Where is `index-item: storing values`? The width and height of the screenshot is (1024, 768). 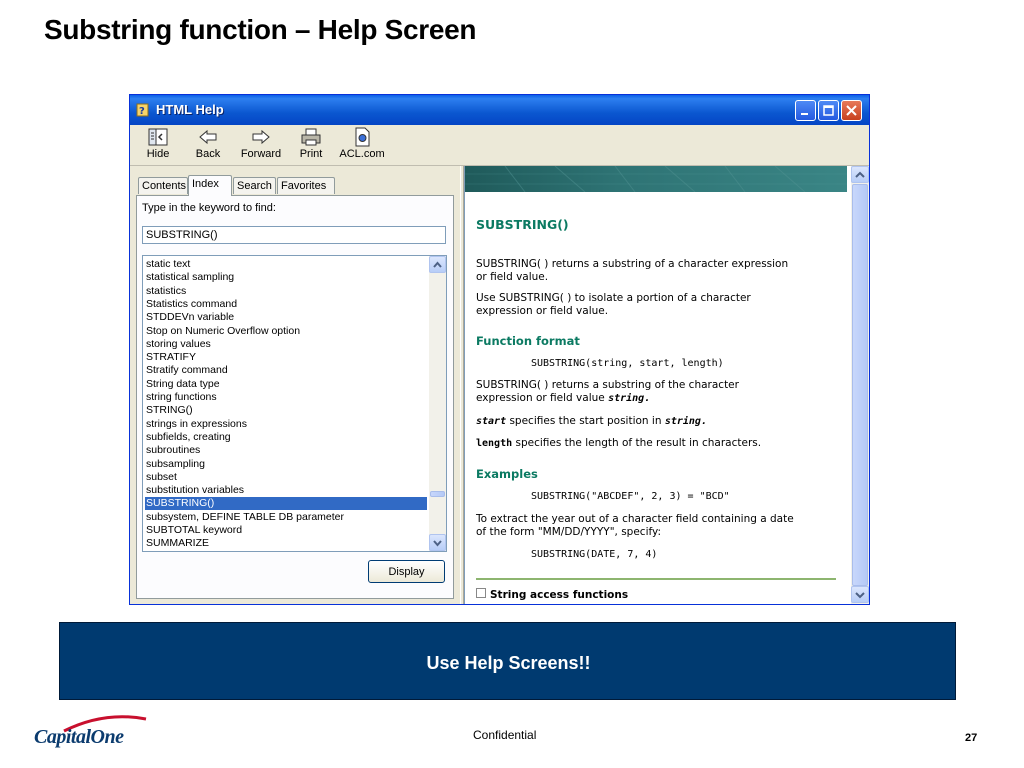 index-item: storing values is located at coordinates (286, 344).